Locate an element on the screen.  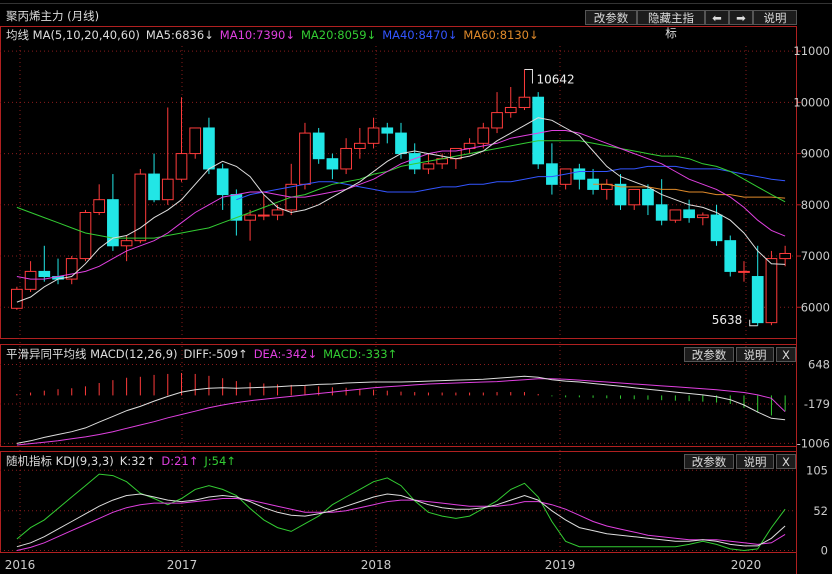
kdj-legend-item: J:54↑ is located at coordinates (220, 461).